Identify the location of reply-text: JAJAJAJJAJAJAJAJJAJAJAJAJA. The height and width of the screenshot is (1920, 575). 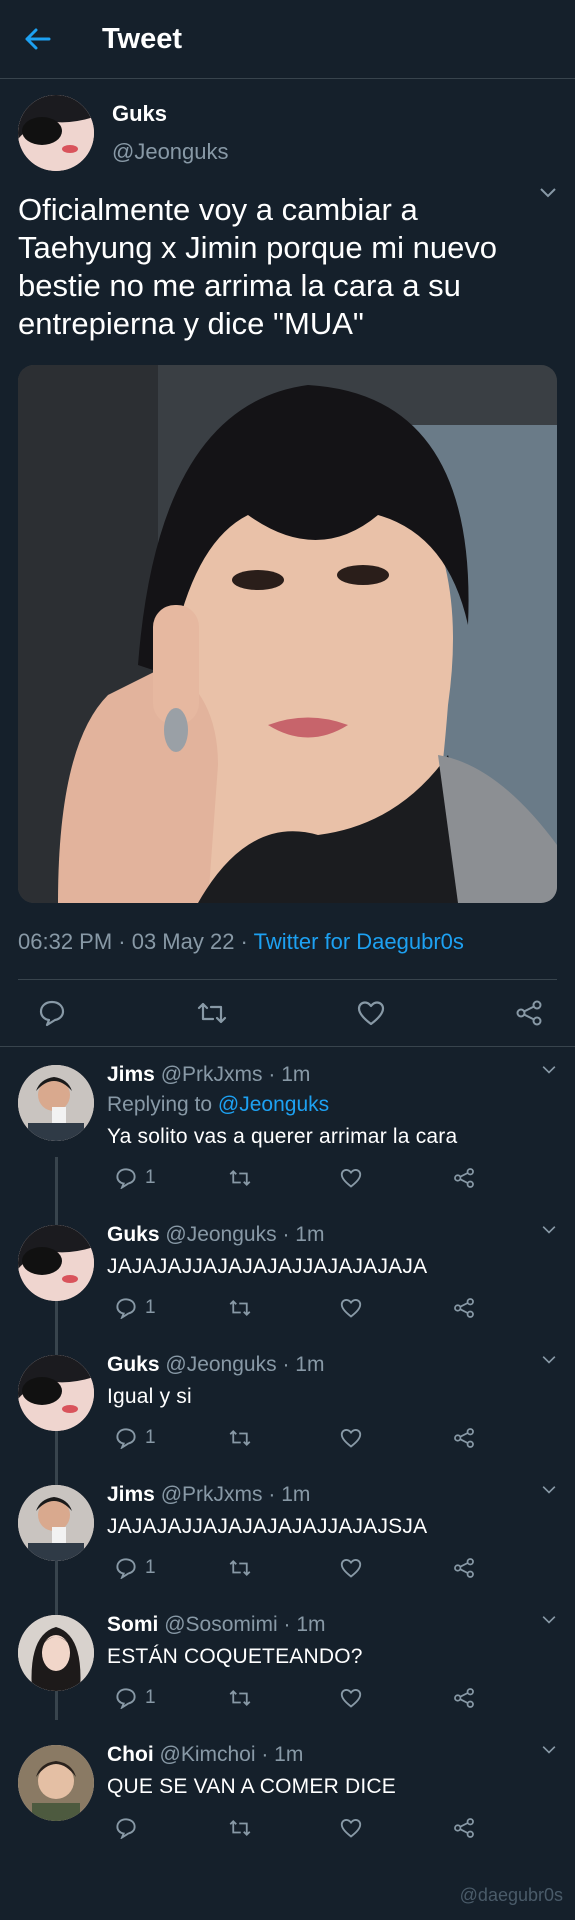
(267, 1266).